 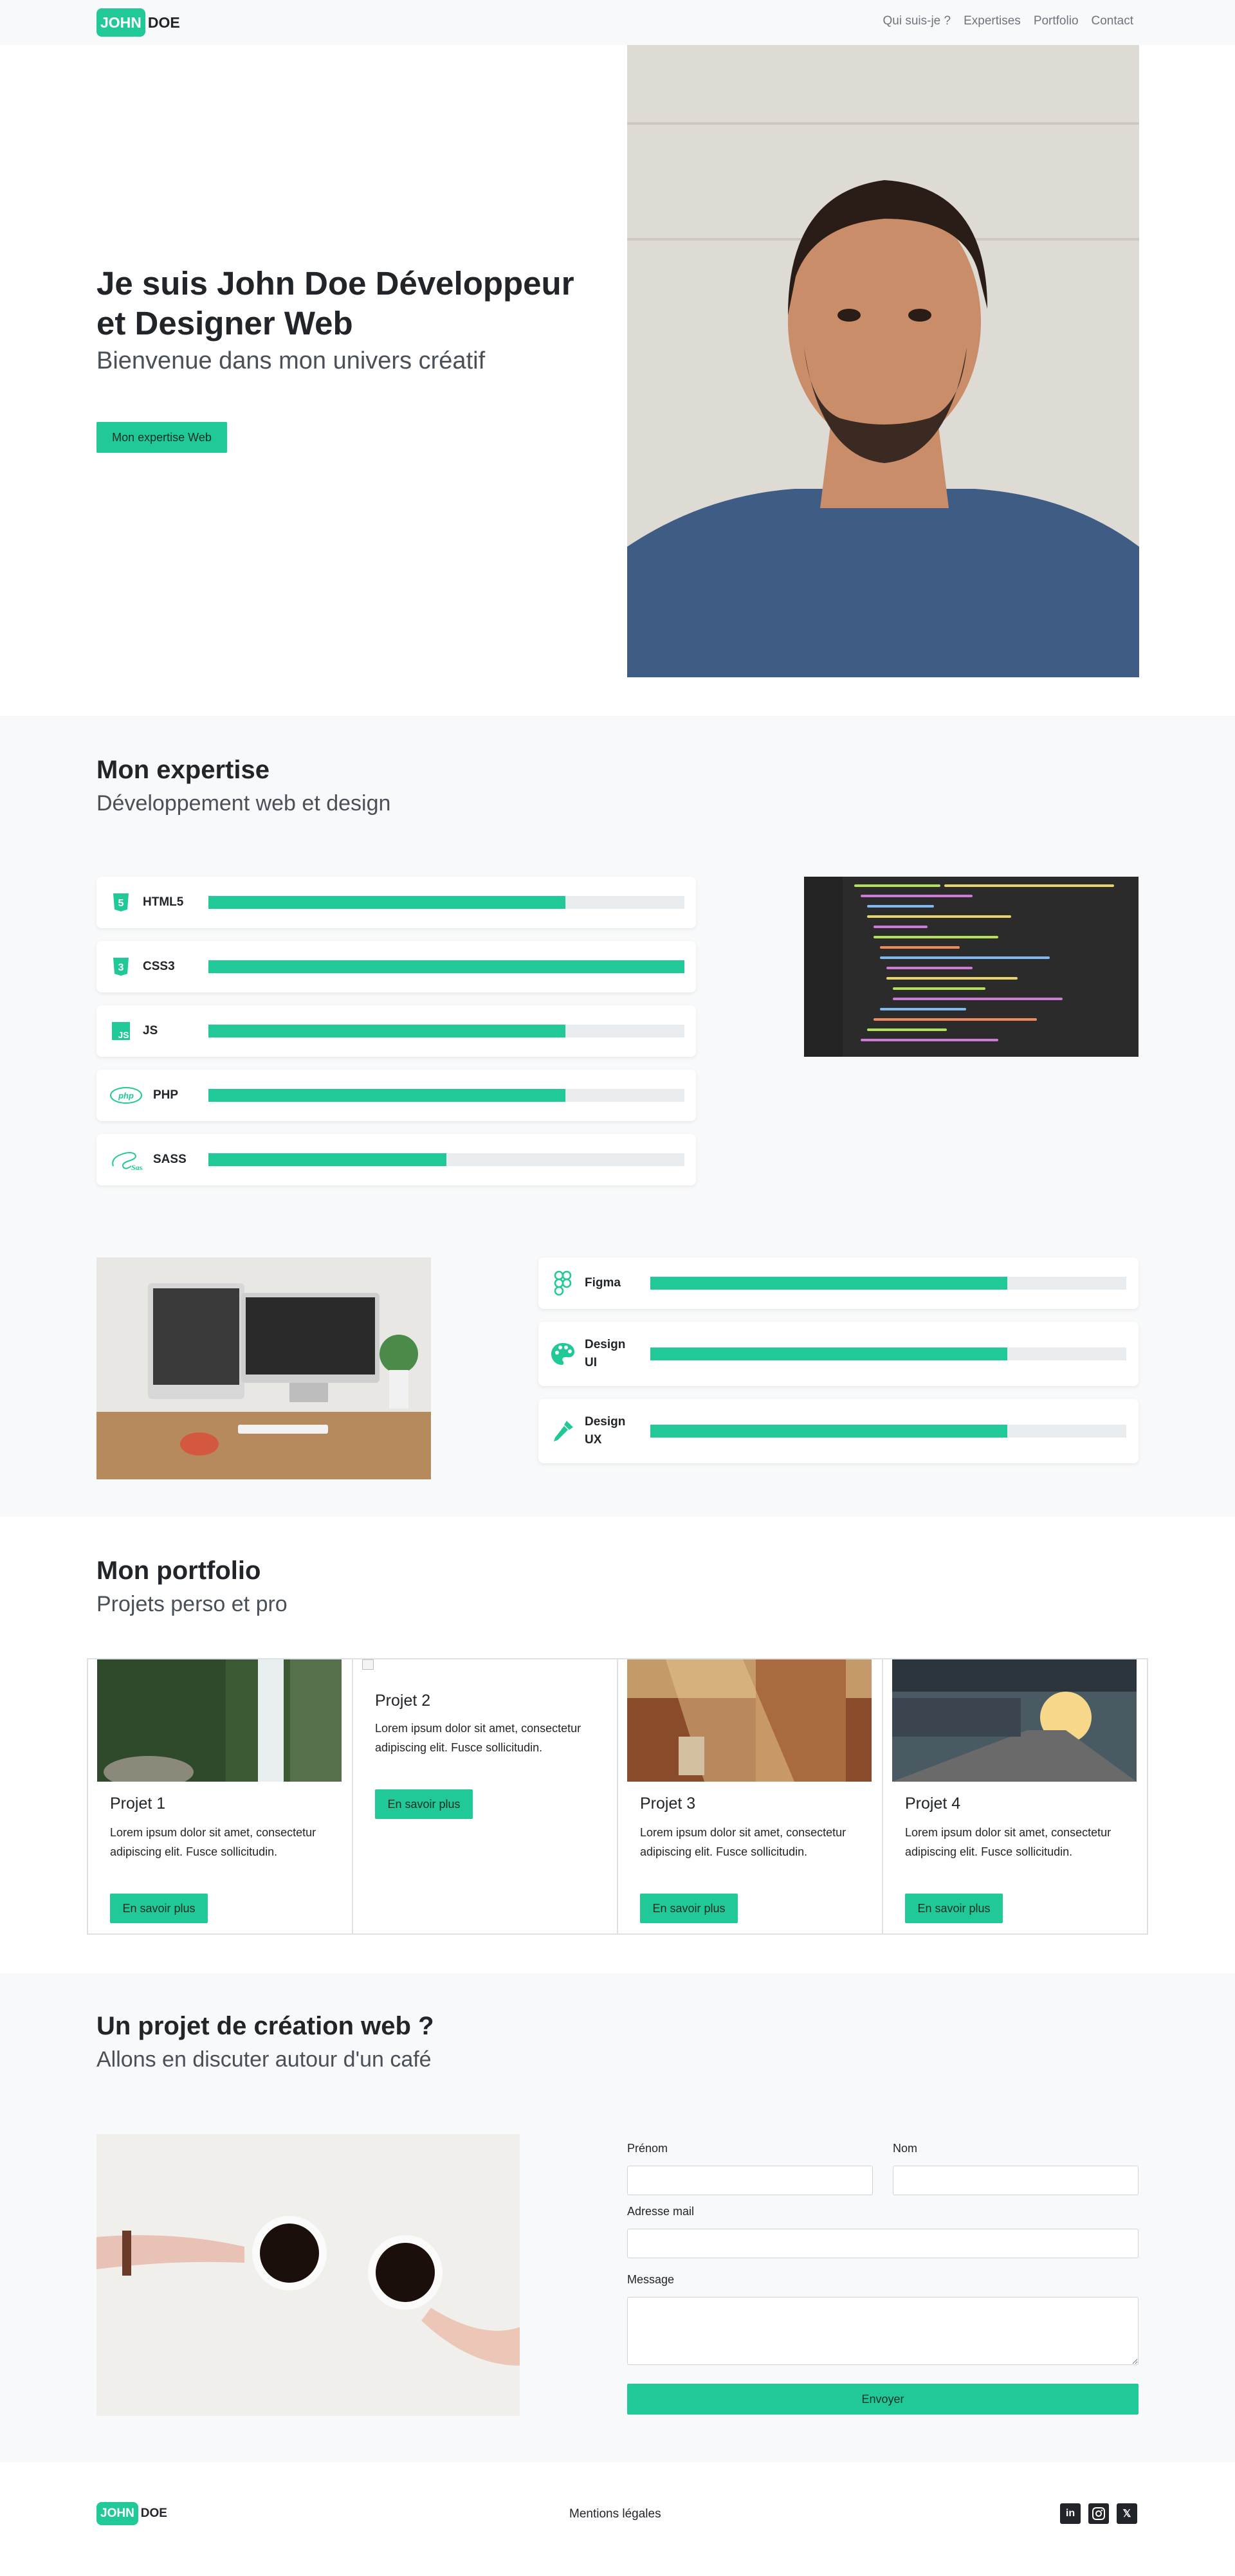 I want to click on expertise-subtitle: Développement web et design, so click(x=243, y=803).